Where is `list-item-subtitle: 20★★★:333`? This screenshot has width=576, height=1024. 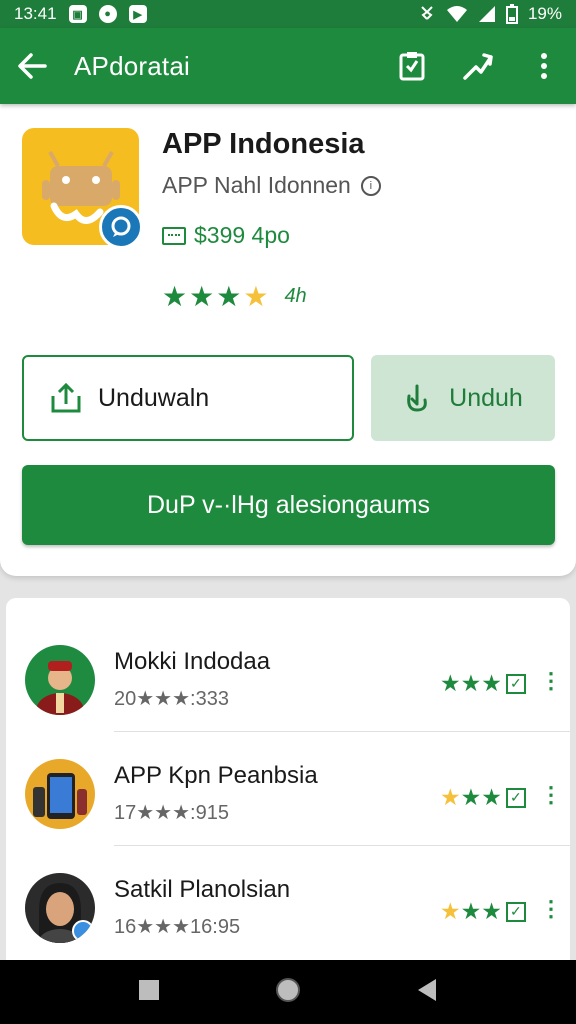 list-item-subtitle: 20★★★:333 is located at coordinates (171, 699).